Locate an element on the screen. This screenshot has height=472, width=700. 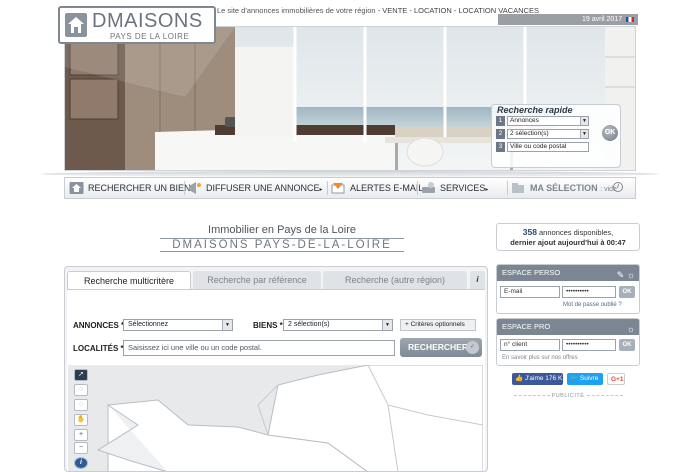
quick-search-ok-button: OK is located at coordinates (610, 133).